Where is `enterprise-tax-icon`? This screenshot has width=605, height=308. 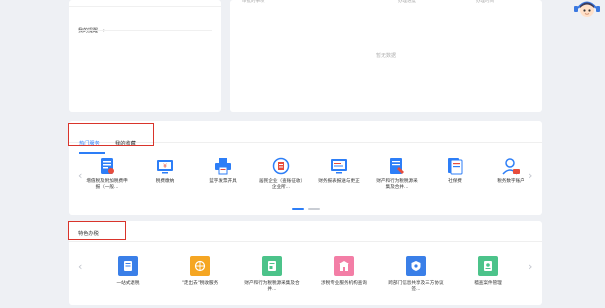 enterprise-tax-icon is located at coordinates (281, 166).